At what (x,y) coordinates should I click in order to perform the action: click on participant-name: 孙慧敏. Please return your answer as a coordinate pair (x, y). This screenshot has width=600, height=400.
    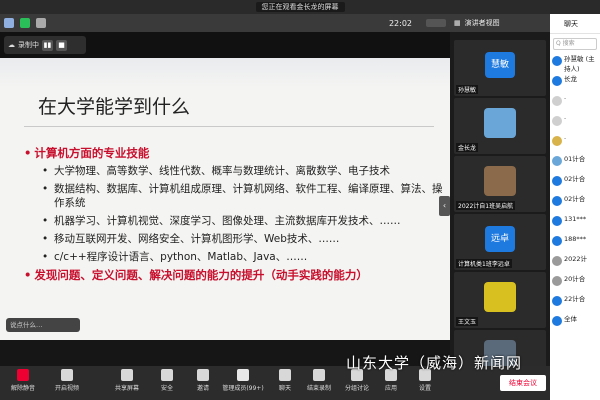
    Looking at the image, I should click on (467, 89).